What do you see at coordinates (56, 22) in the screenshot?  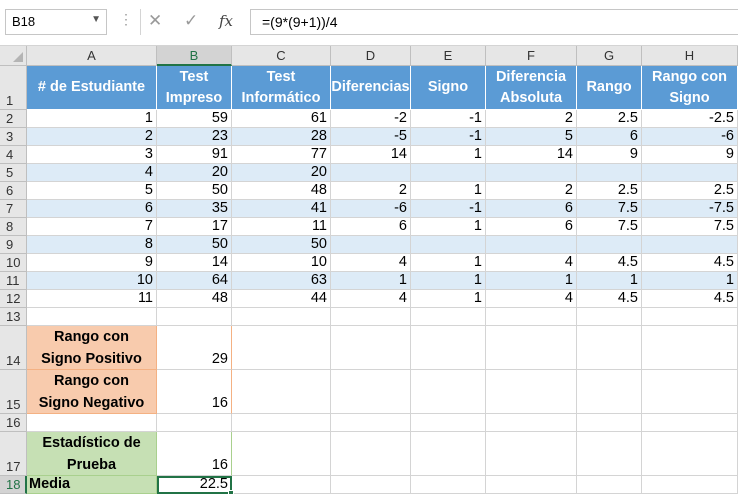 I see `name-box: B18 ▼` at bounding box center [56, 22].